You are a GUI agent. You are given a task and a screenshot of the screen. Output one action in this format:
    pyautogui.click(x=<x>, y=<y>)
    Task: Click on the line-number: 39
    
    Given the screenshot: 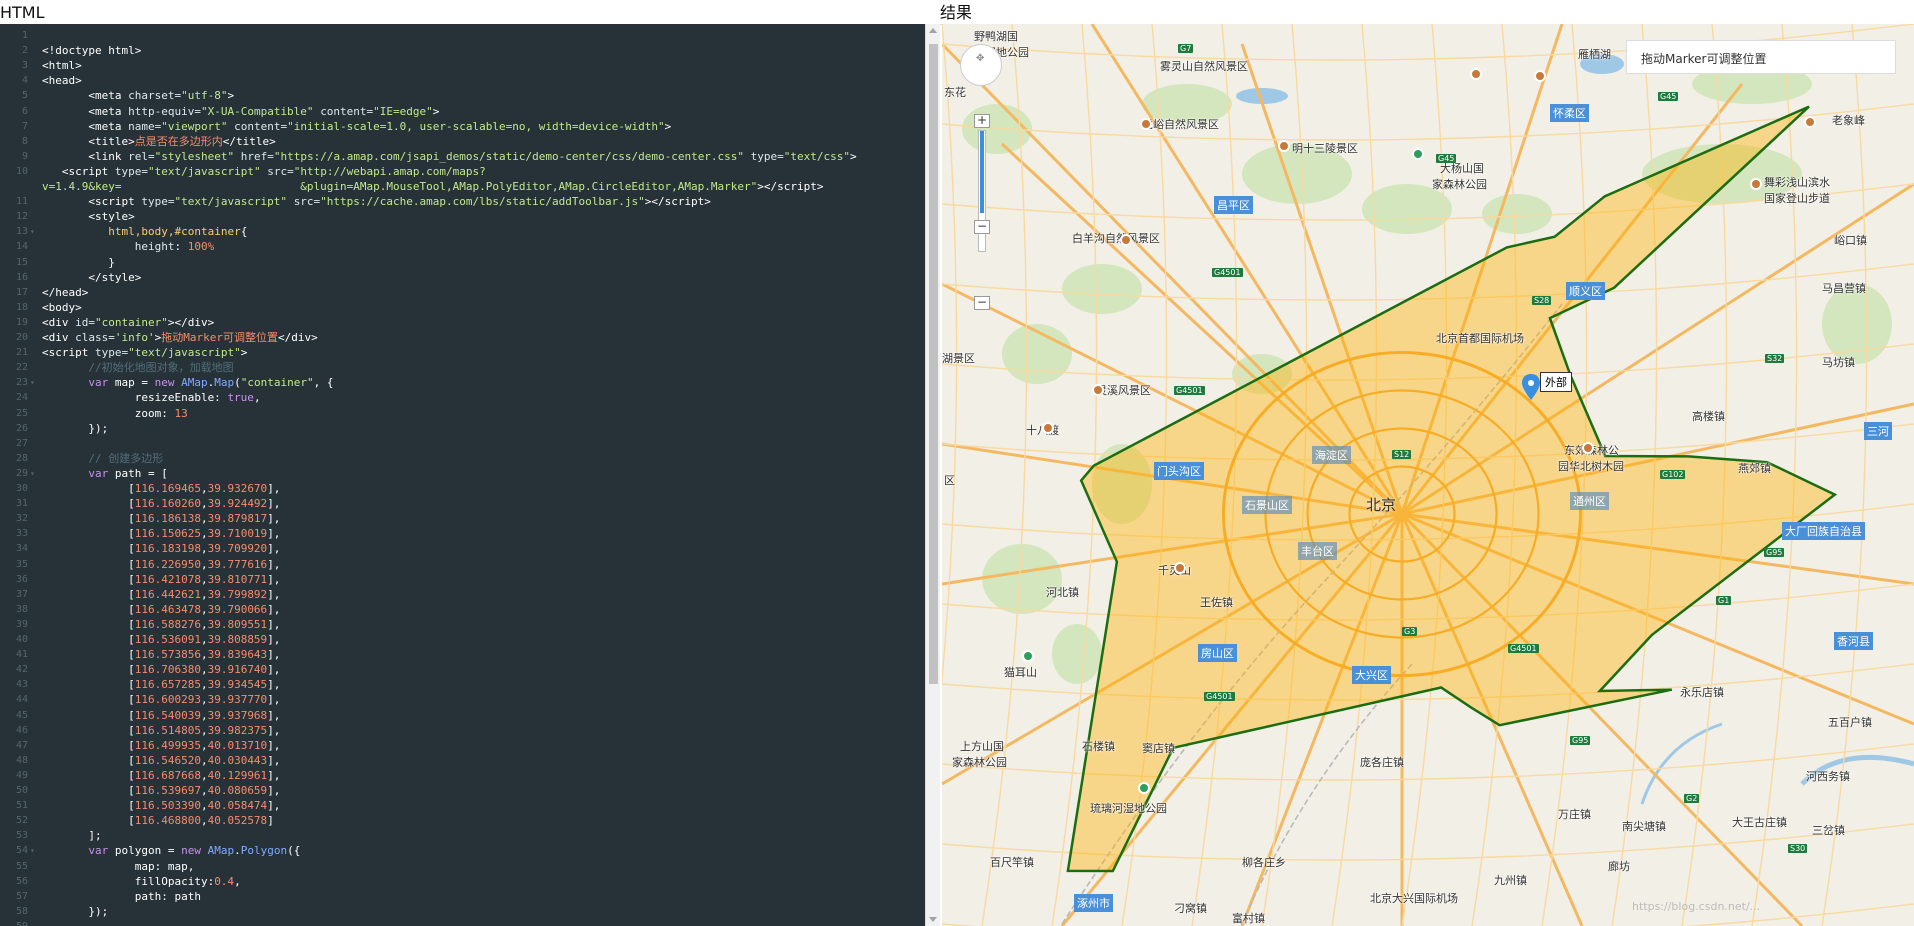 What is the action you would take?
    pyautogui.click(x=21, y=624)
    